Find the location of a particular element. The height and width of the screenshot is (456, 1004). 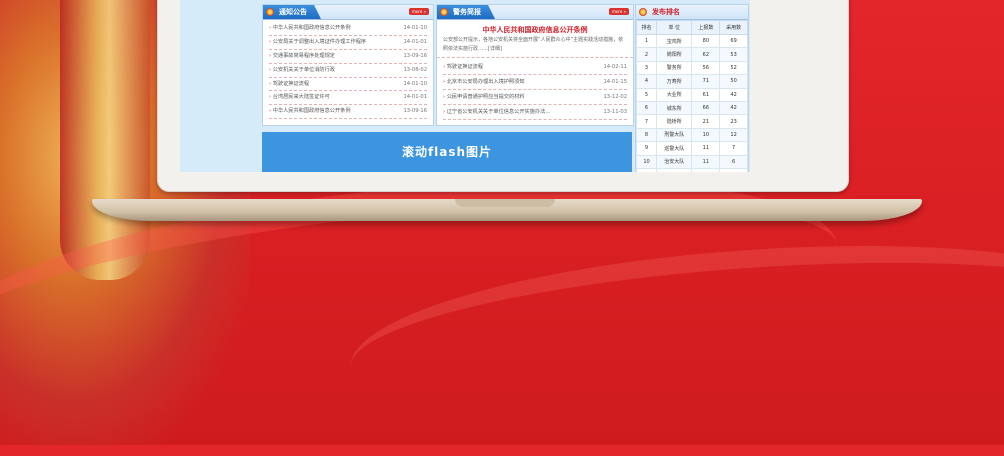

table-cell: 8 is located at coordinates (646, 135).